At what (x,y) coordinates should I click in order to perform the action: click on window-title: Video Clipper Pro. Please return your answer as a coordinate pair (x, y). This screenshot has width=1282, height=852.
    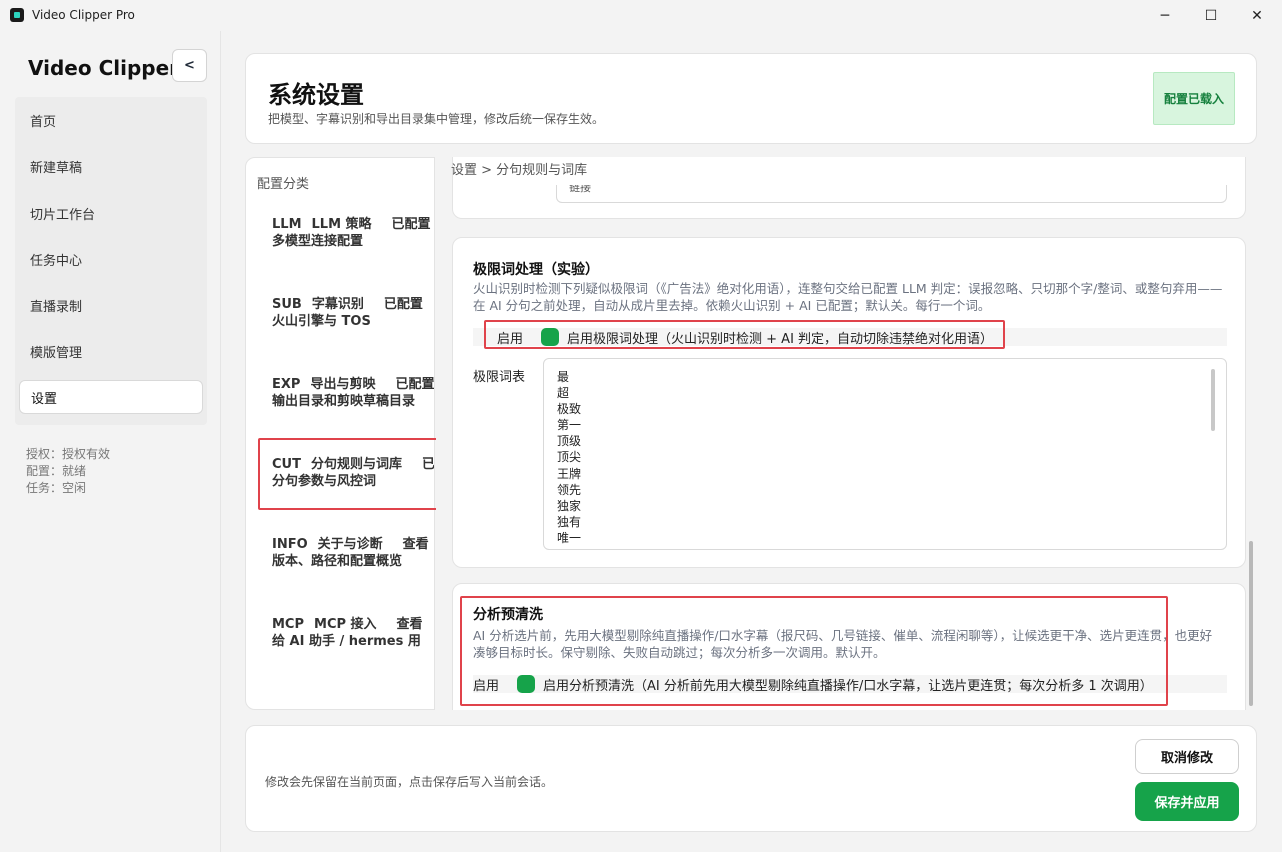
    Looking at the image, I should click on (83, 15).